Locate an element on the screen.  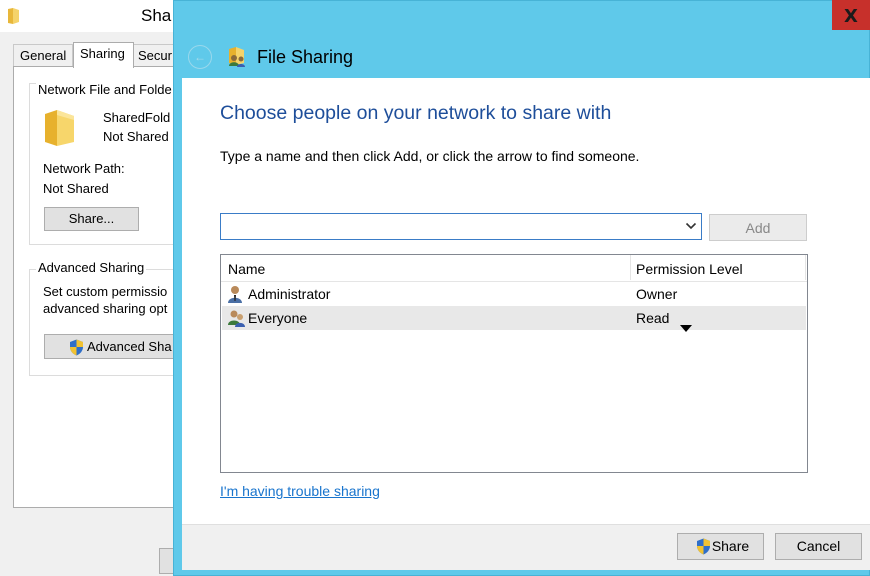
network-path-value: Not Shared is located at coordinates (76, 188).